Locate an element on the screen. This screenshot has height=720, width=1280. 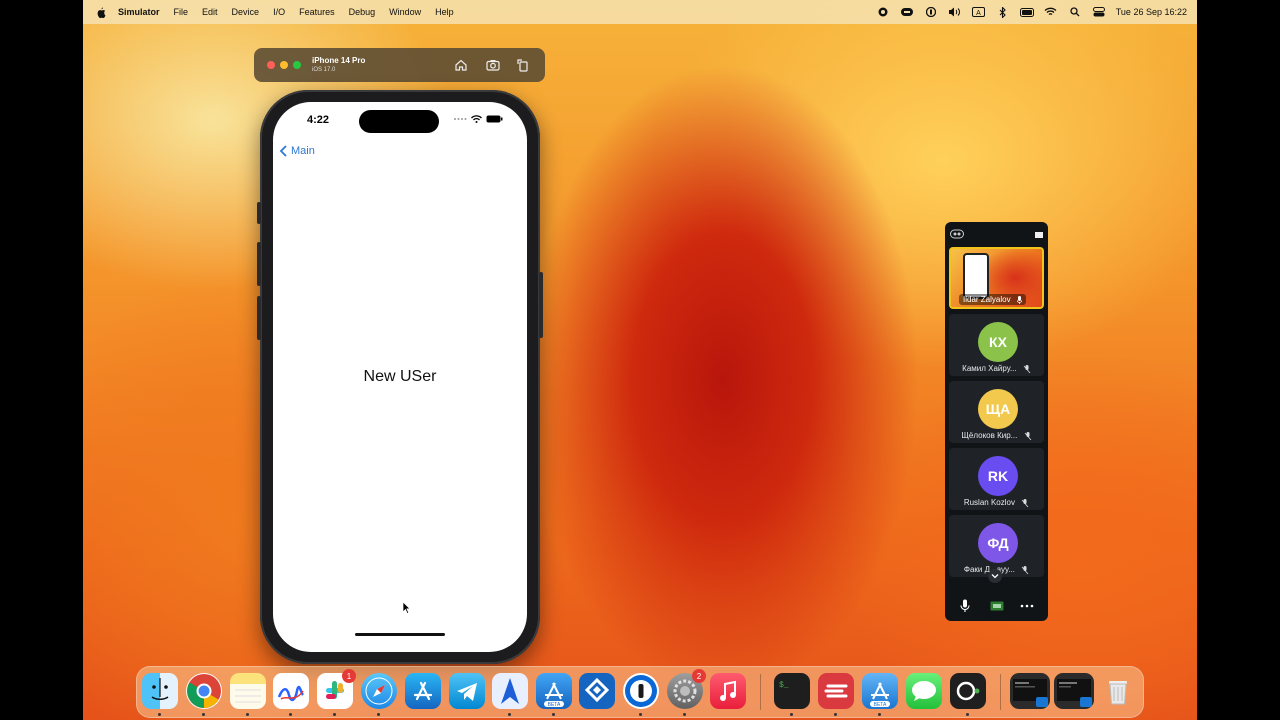
chrome-icon is located at coordinates (204, 691).